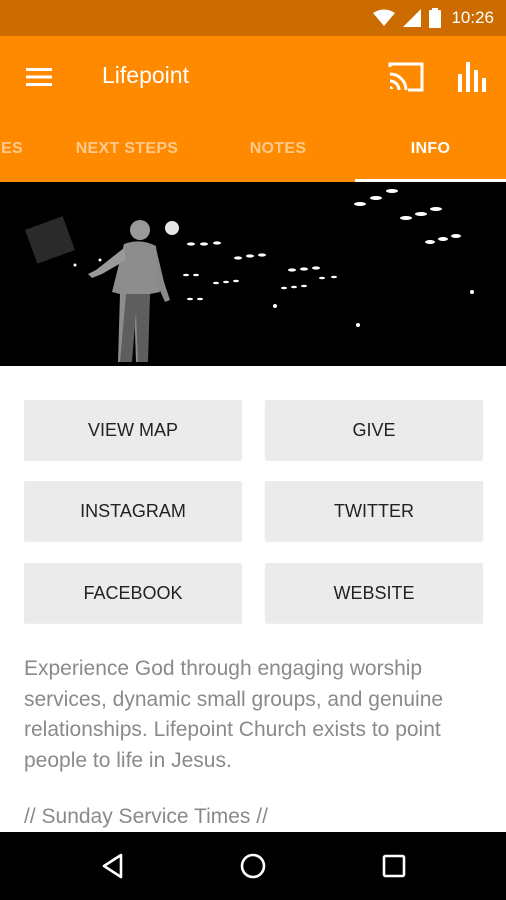  What do you see at coordinates (374, 430) in the screenshot?
I see `give-button: GIVE` at bounding box center [374, 430].